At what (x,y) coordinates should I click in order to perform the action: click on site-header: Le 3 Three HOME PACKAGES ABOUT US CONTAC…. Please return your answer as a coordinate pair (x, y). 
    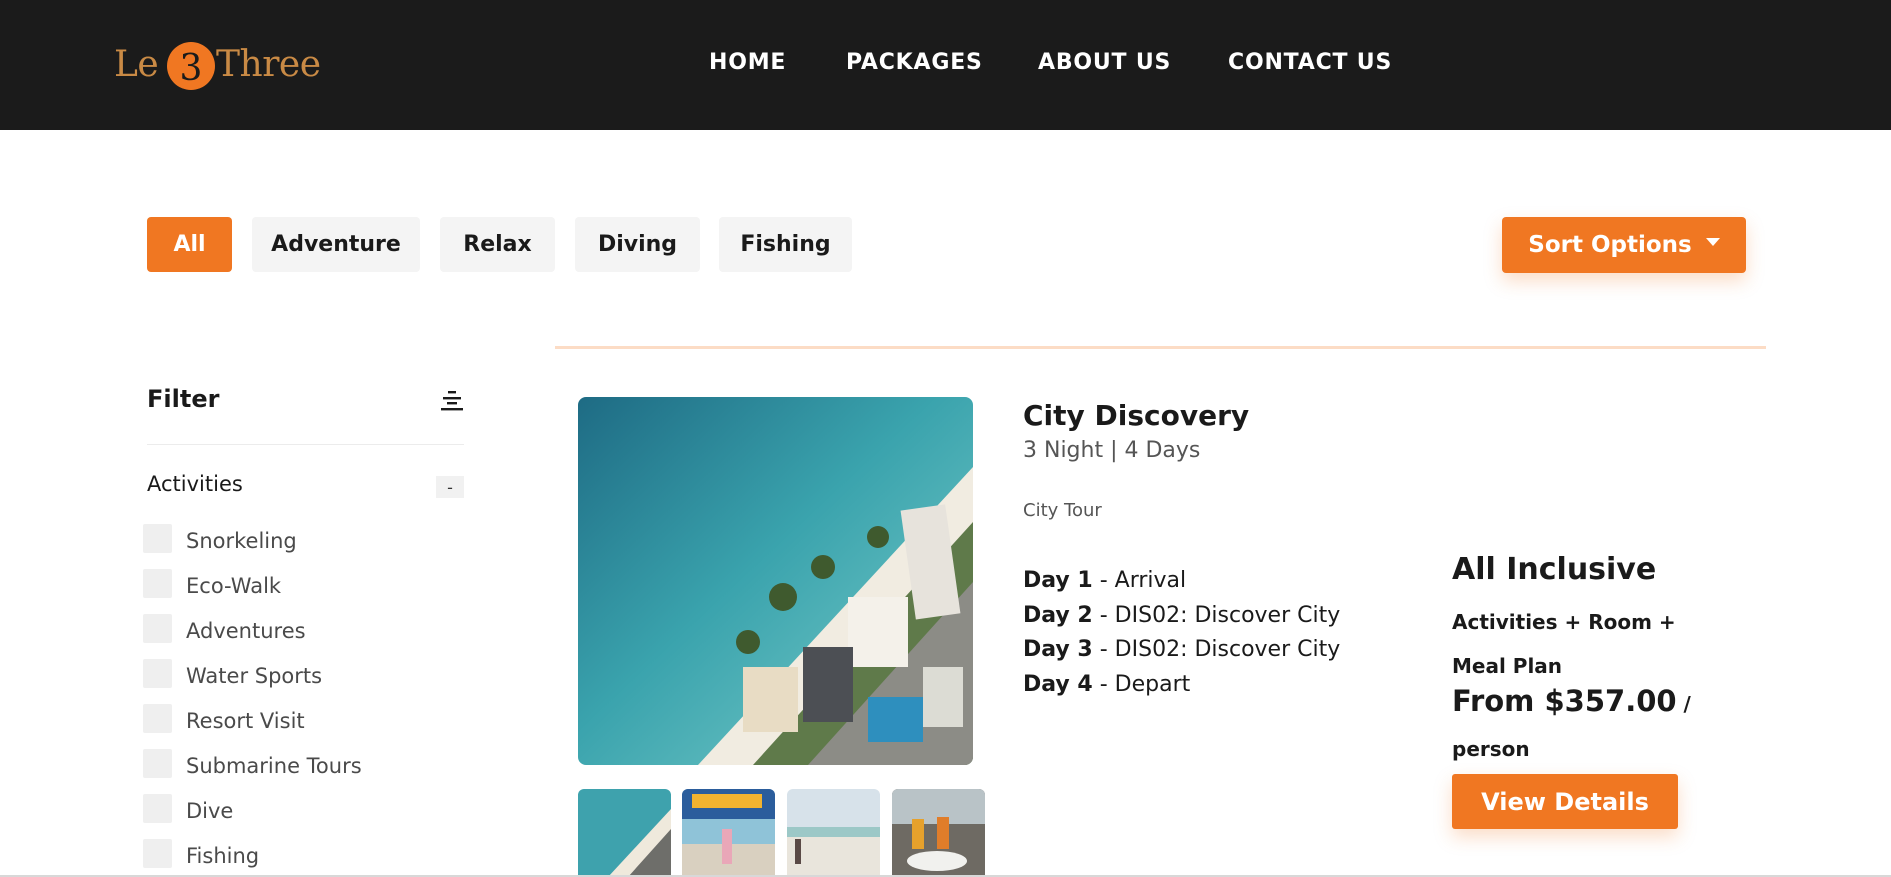
    Looking at the image, I should click on (945, 65).